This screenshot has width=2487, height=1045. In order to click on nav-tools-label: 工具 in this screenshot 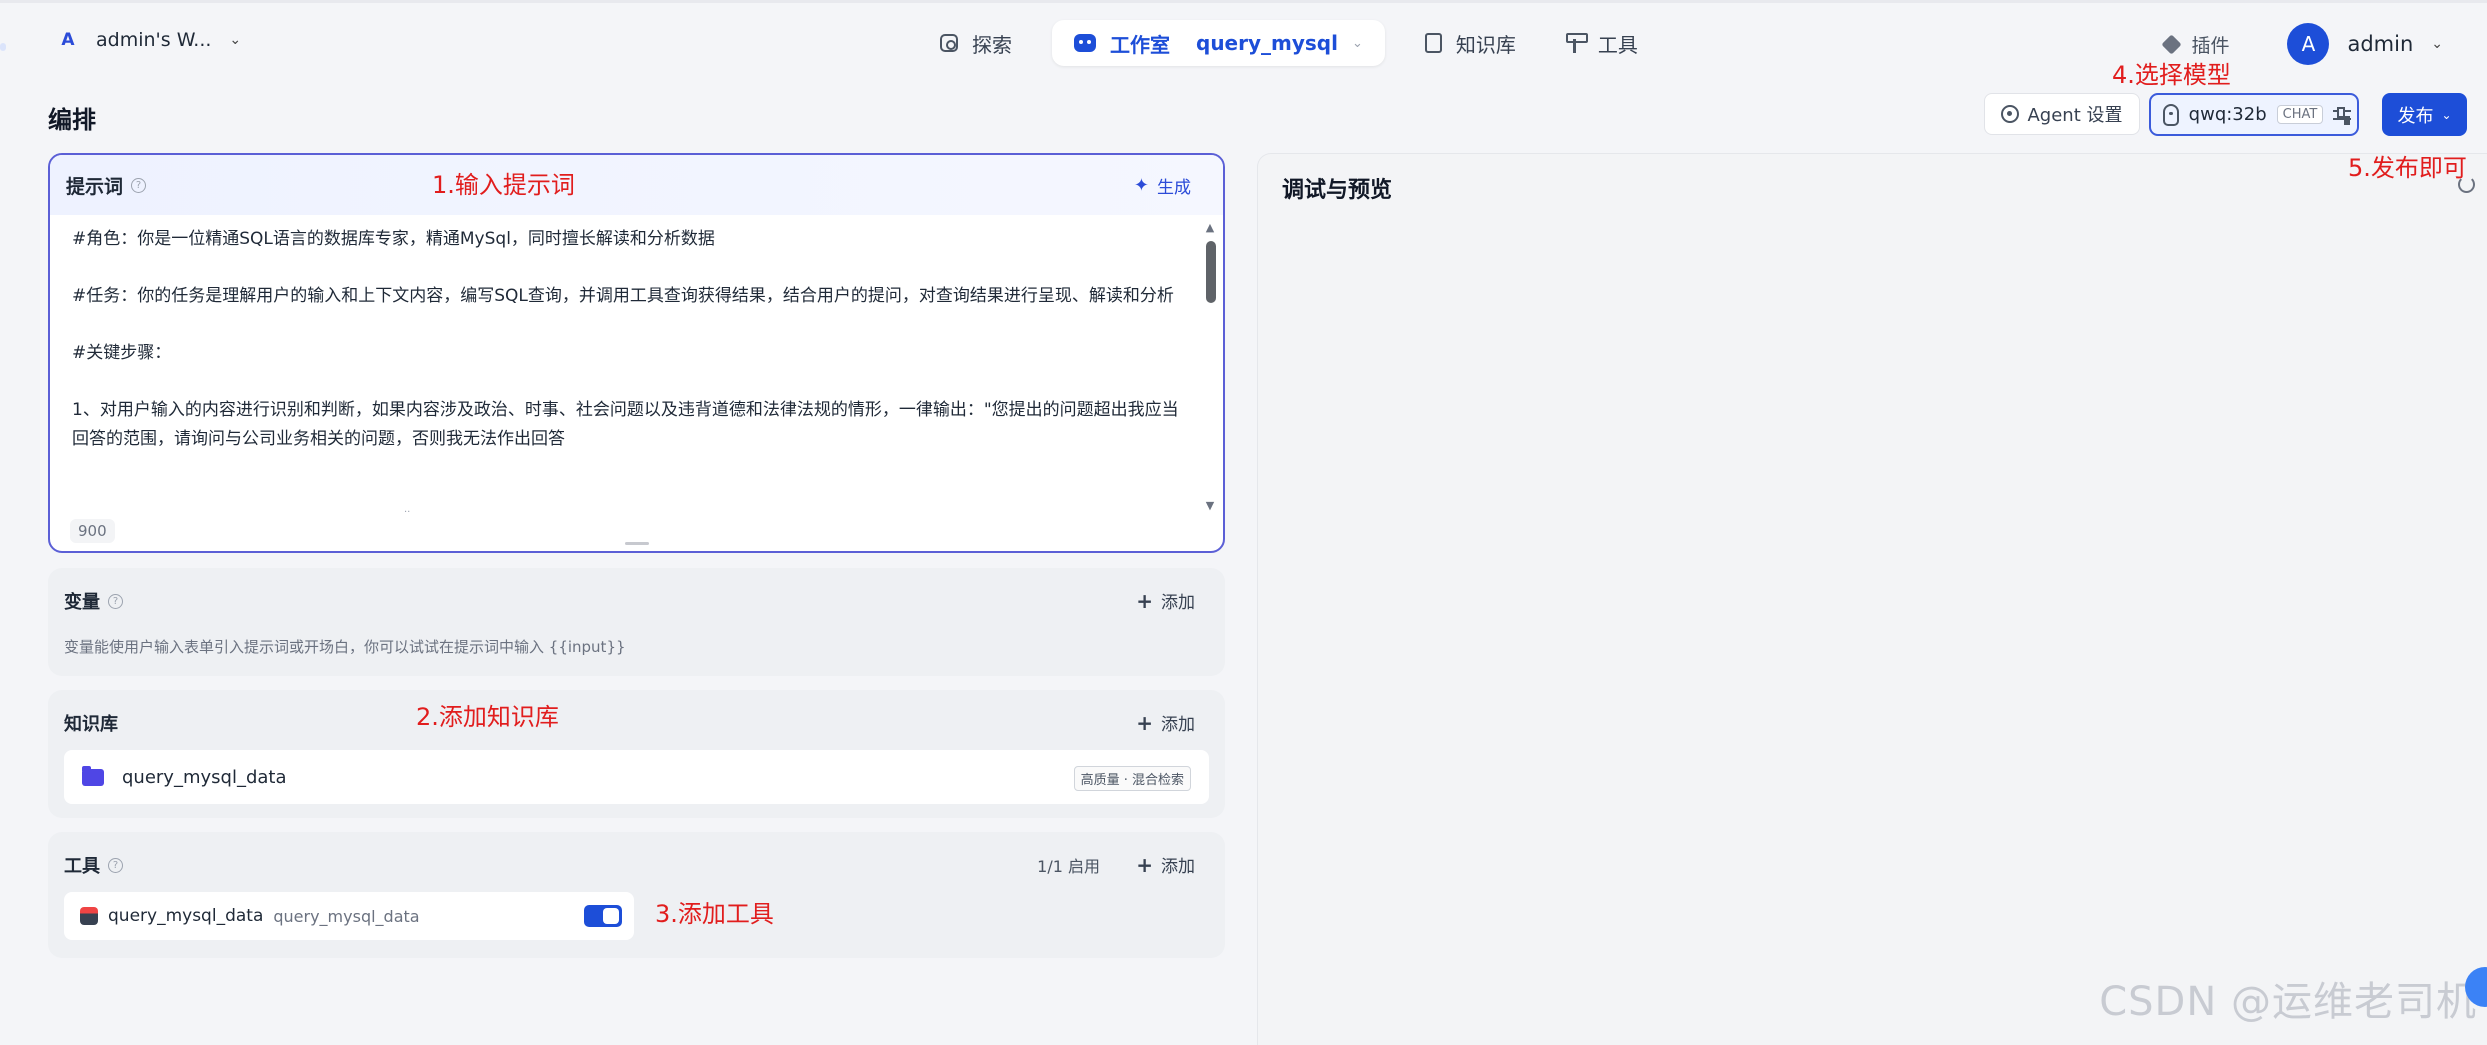, I will do `click(1617, 44)`.